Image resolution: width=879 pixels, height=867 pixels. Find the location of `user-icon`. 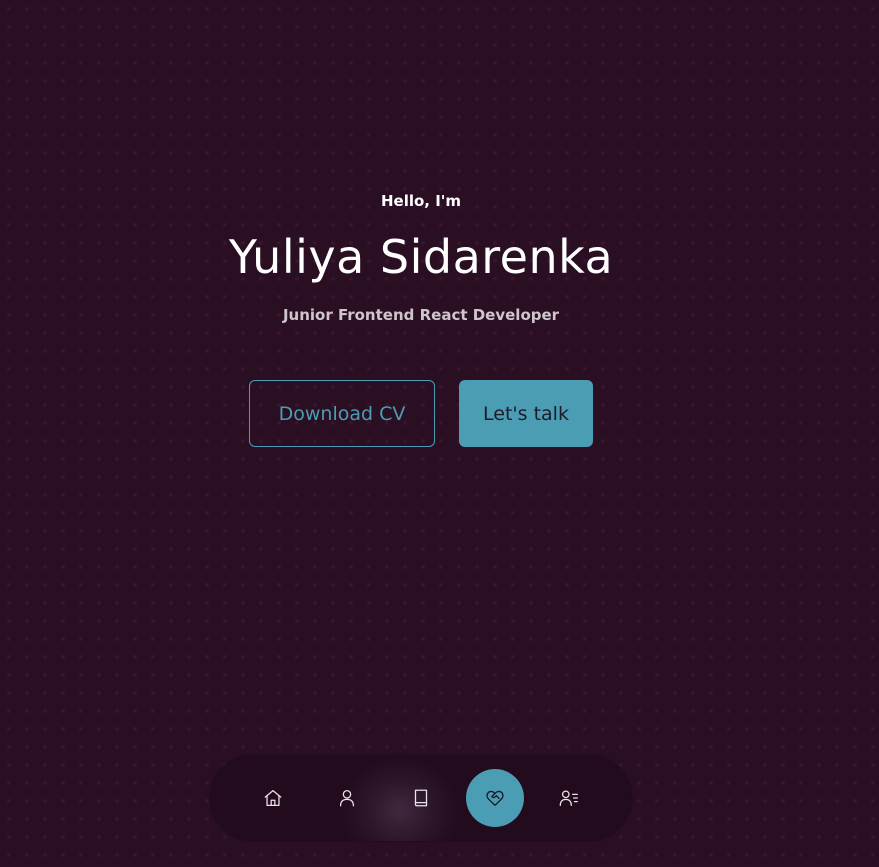

user-icon is located at coordinates (347, 798).